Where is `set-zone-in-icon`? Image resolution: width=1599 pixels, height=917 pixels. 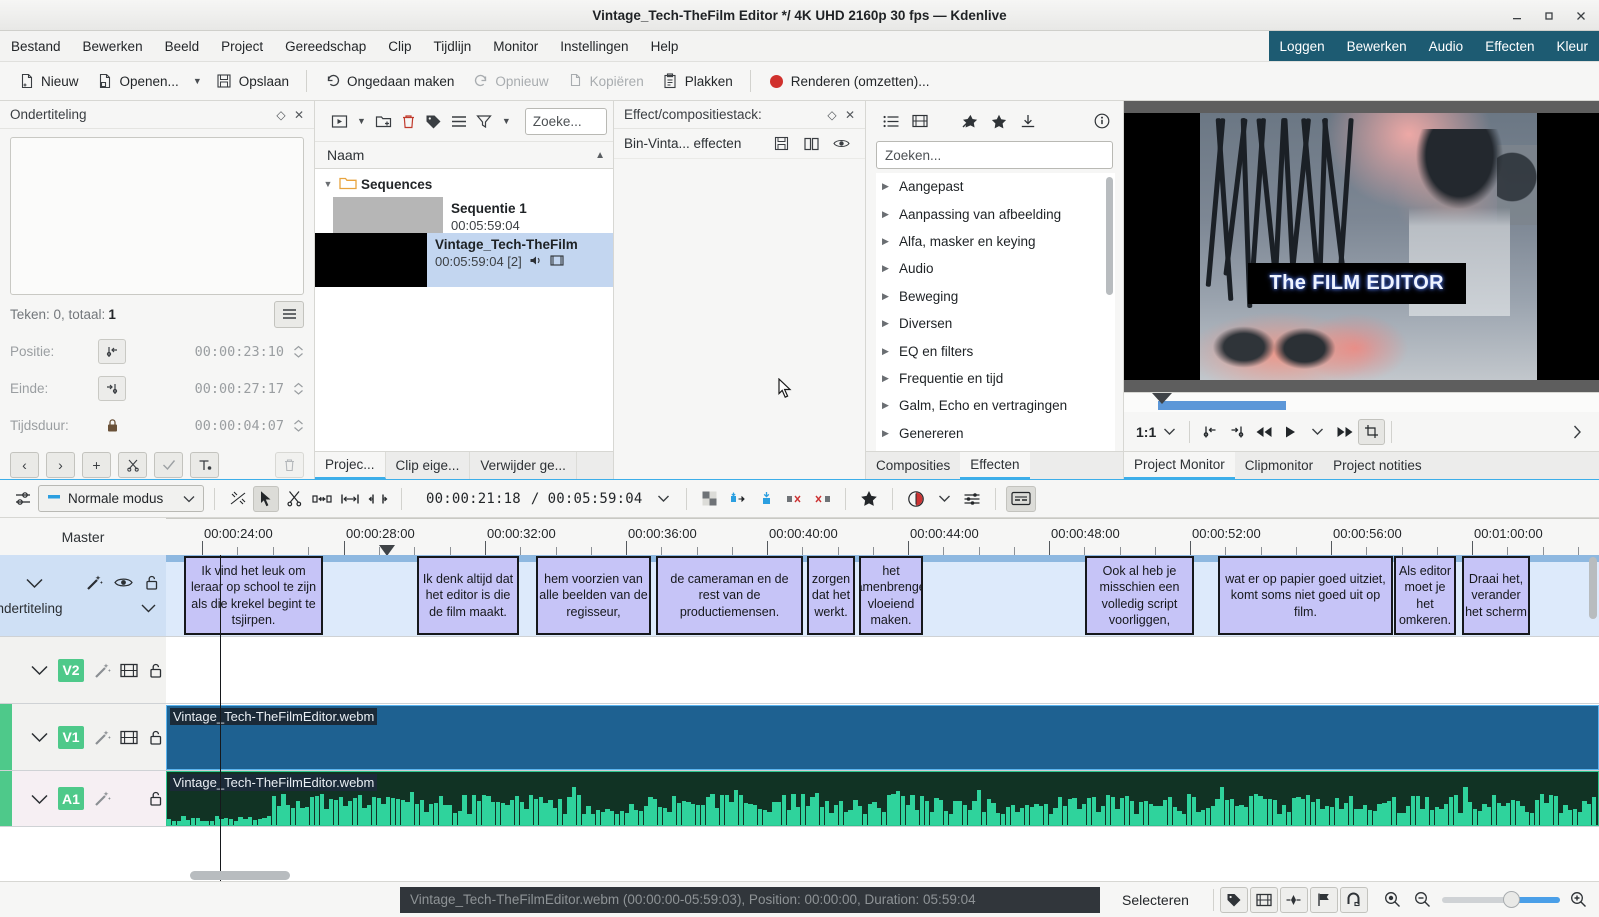
set-zone-in-icon is located at coordinates (1209, 432).